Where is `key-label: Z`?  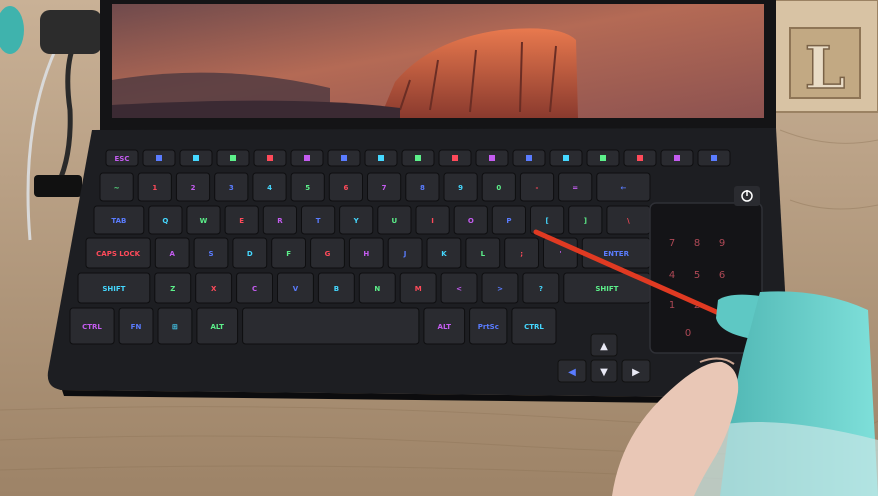
key-label: Z is located at coordinates (172, 289).